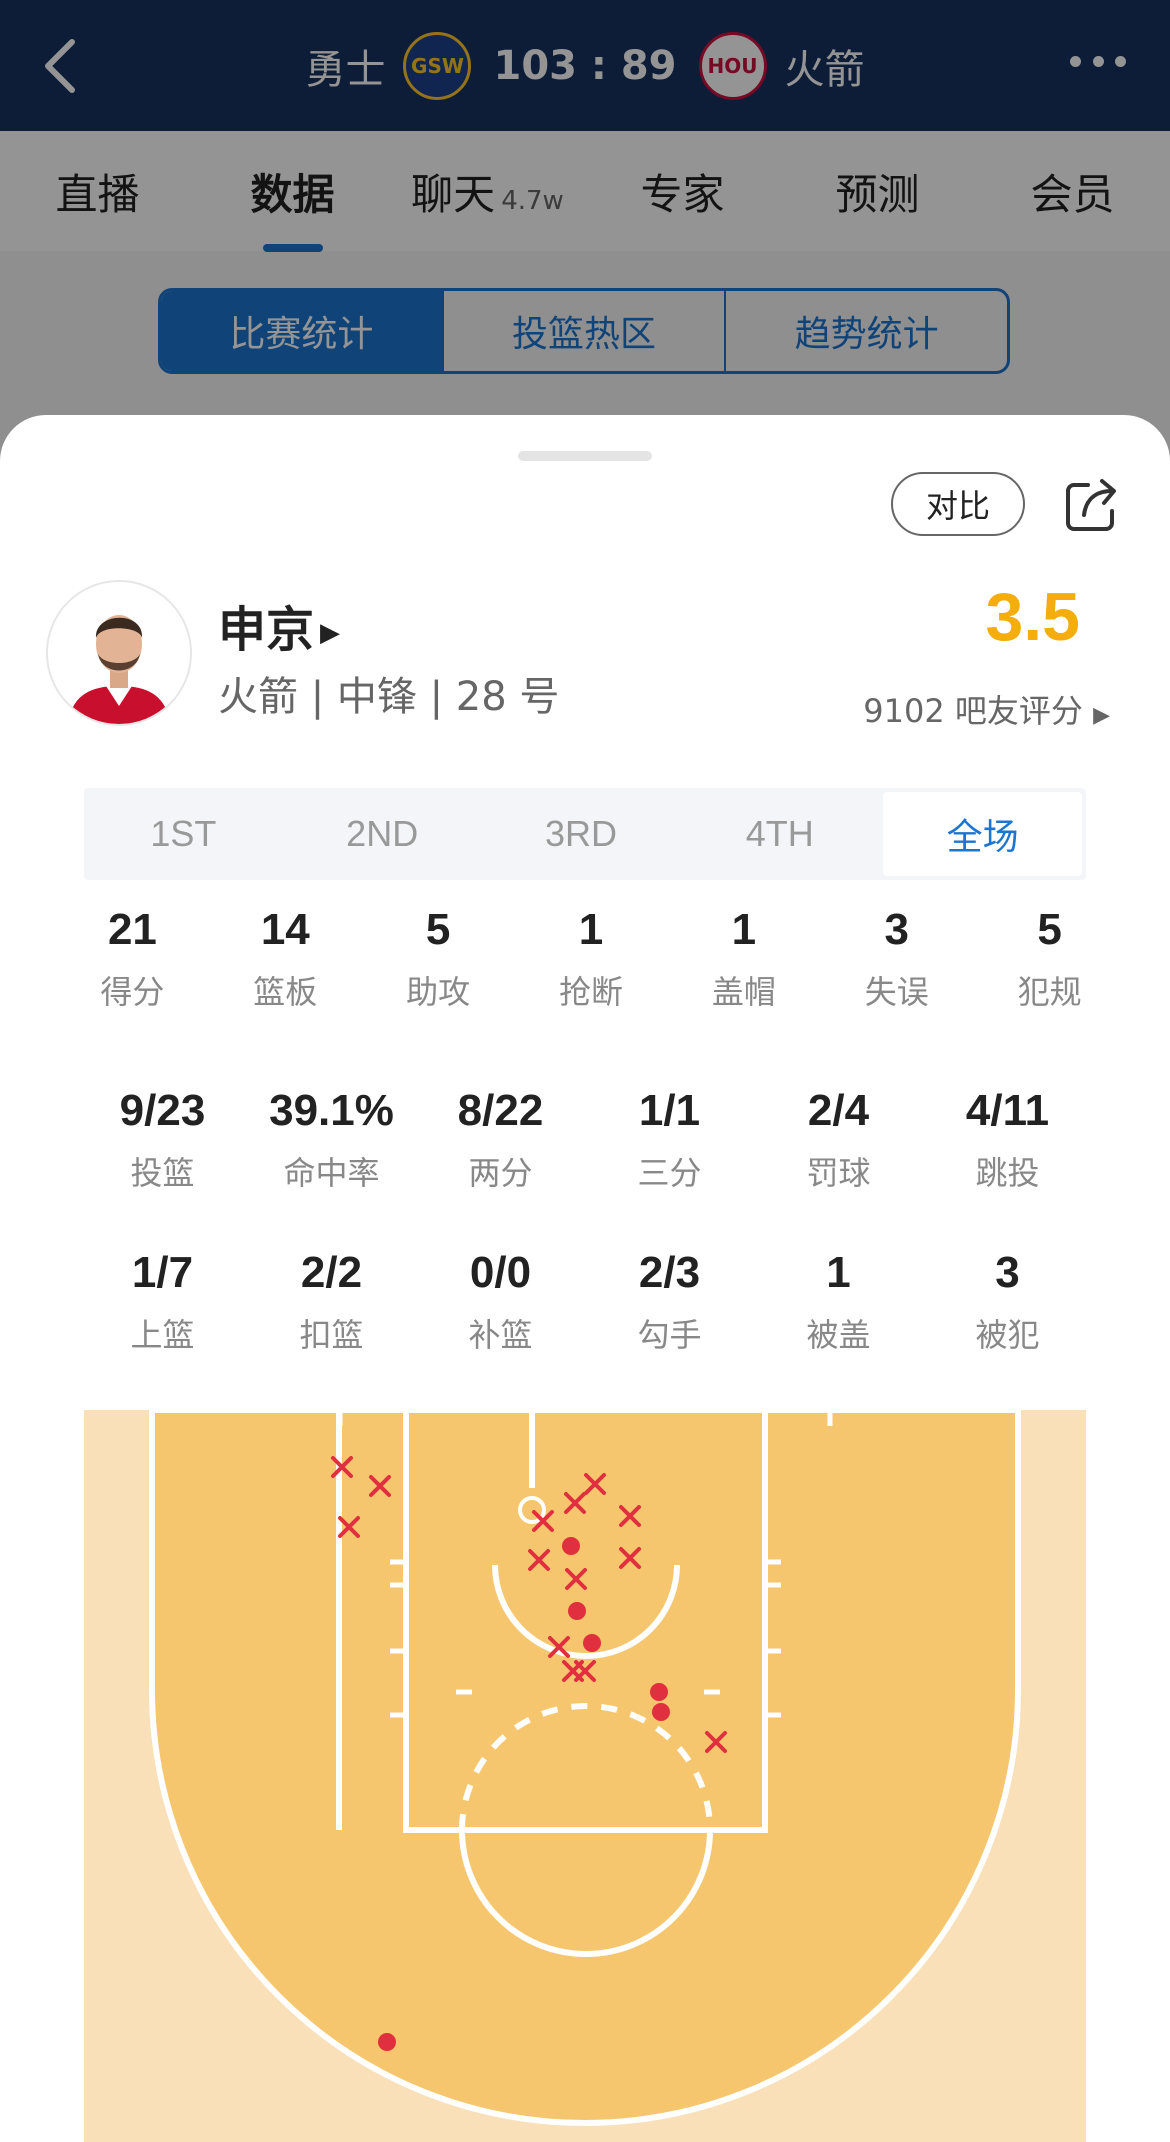 The width and height of the screenshot is (1170, 2142). I want to click on shot-type-stats-row: 1/7 上篮 2/2 扣篮 0/0 补篮 2/3 勾手 1 被盖 3 被犯, so click(585, 1302).